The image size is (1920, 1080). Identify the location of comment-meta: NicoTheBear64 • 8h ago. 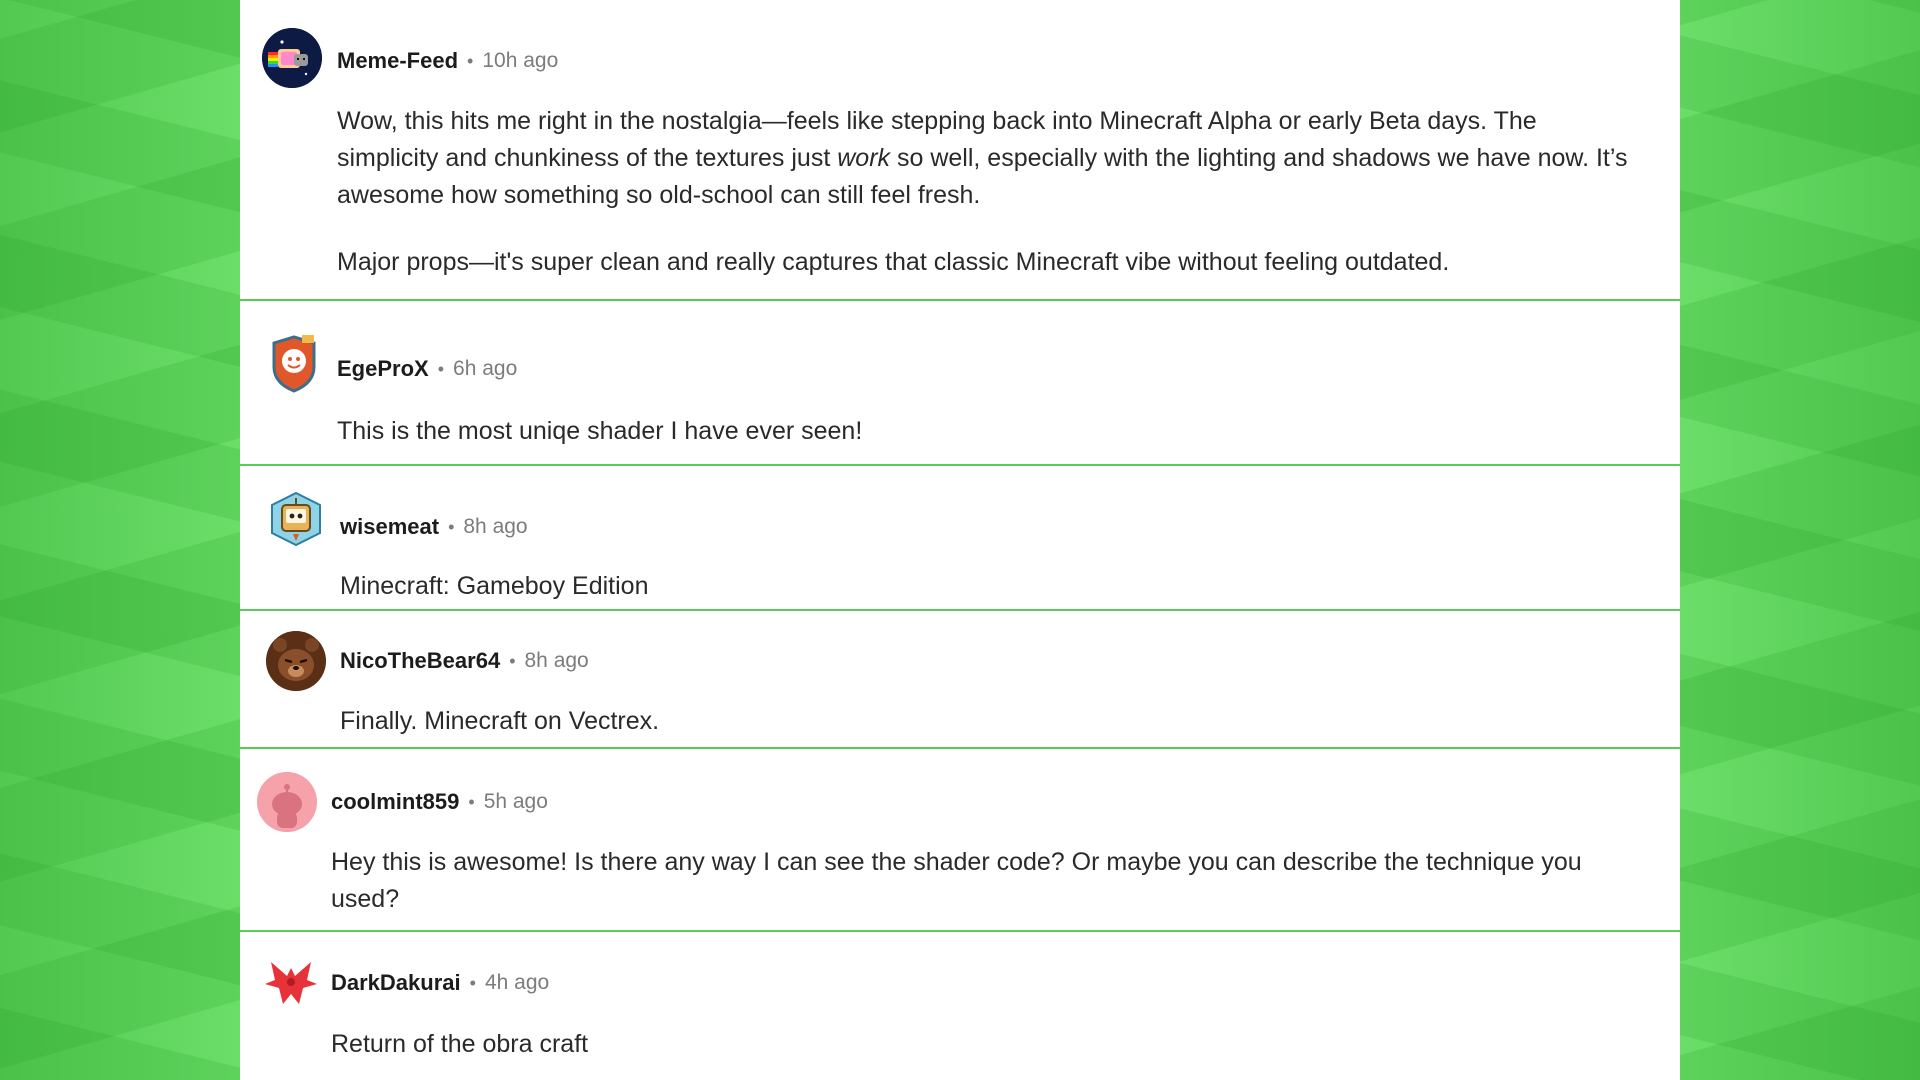
(464, 661).